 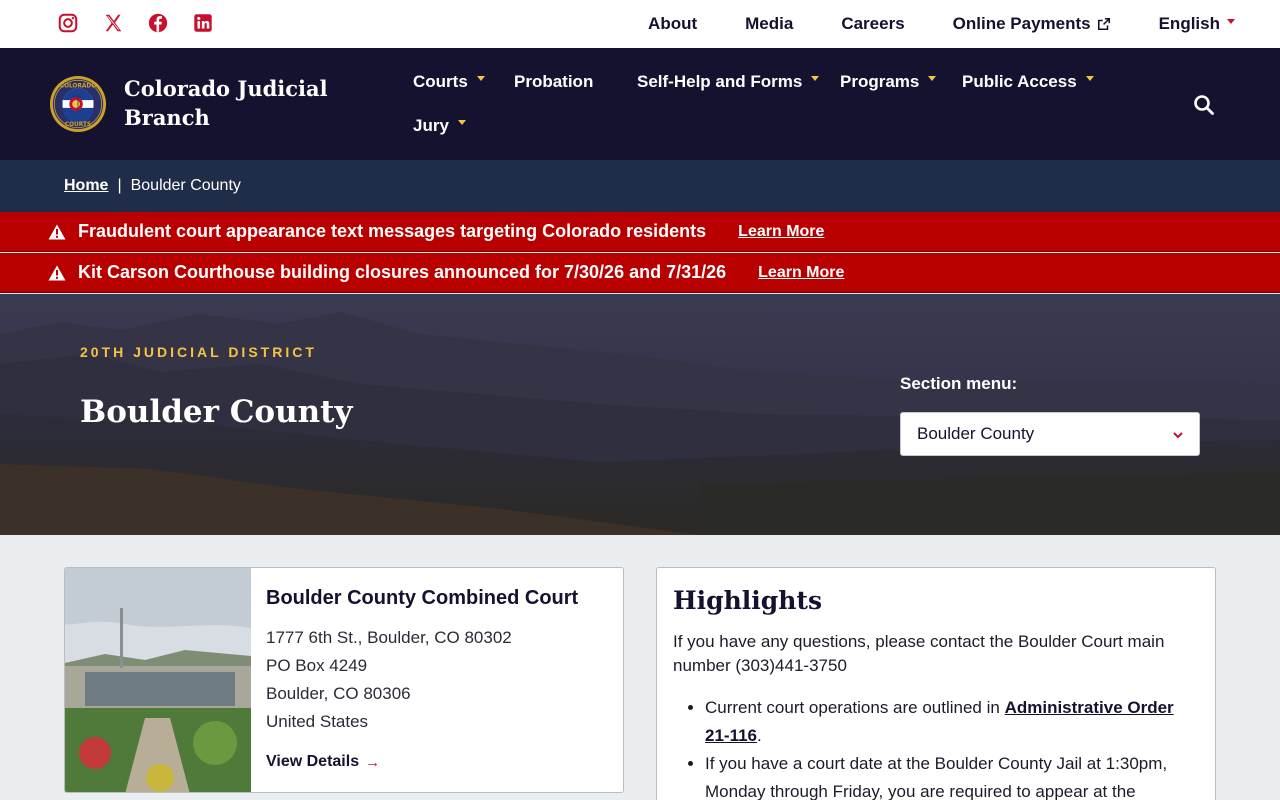 I want to click on breadcrumb-current: Boulder County, so click(x=185, y=185).